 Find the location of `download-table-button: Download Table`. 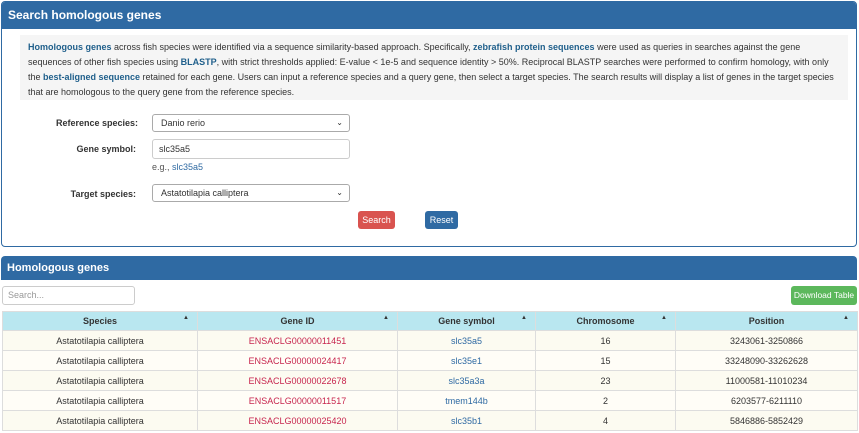

download-table-button: Download Table is located at coordinates (824, 295).